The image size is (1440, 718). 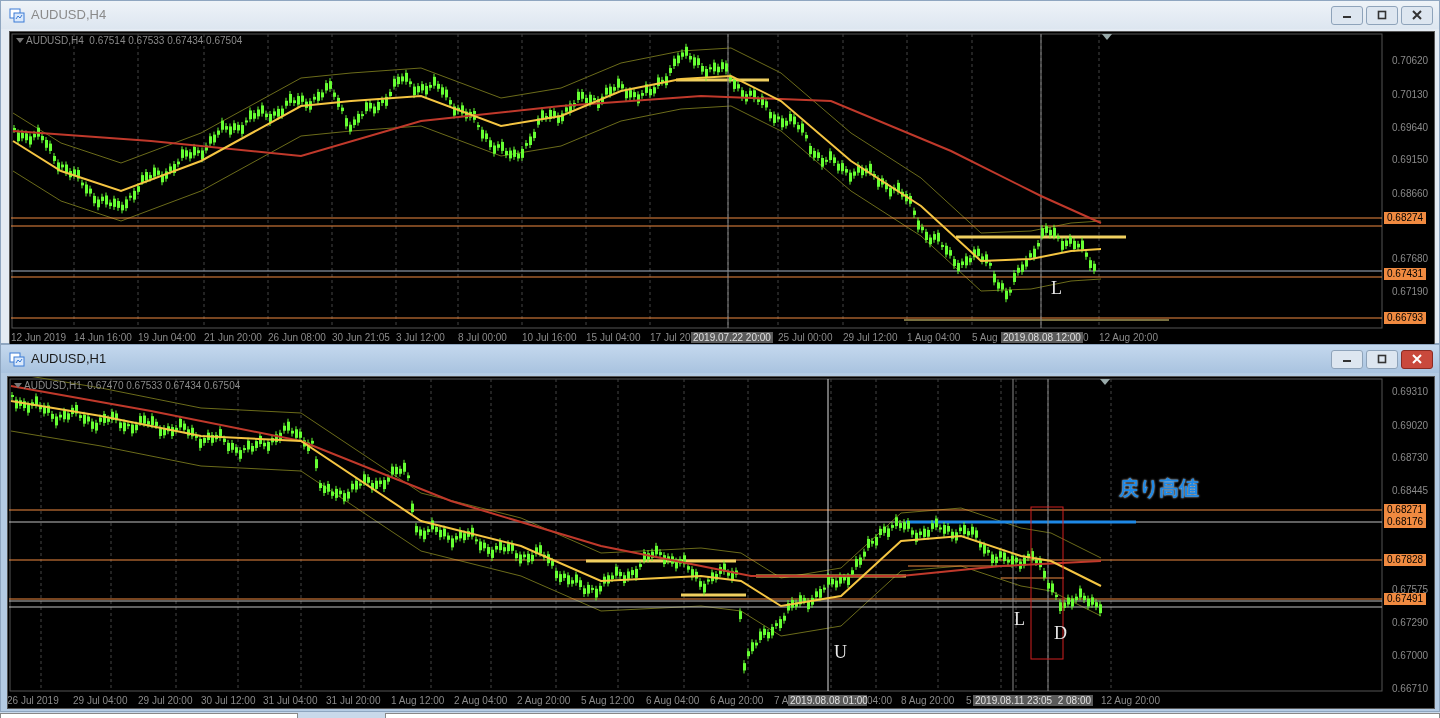 I want to click on time-label: 29 Jul 20:00, so click(x=165, y=700).